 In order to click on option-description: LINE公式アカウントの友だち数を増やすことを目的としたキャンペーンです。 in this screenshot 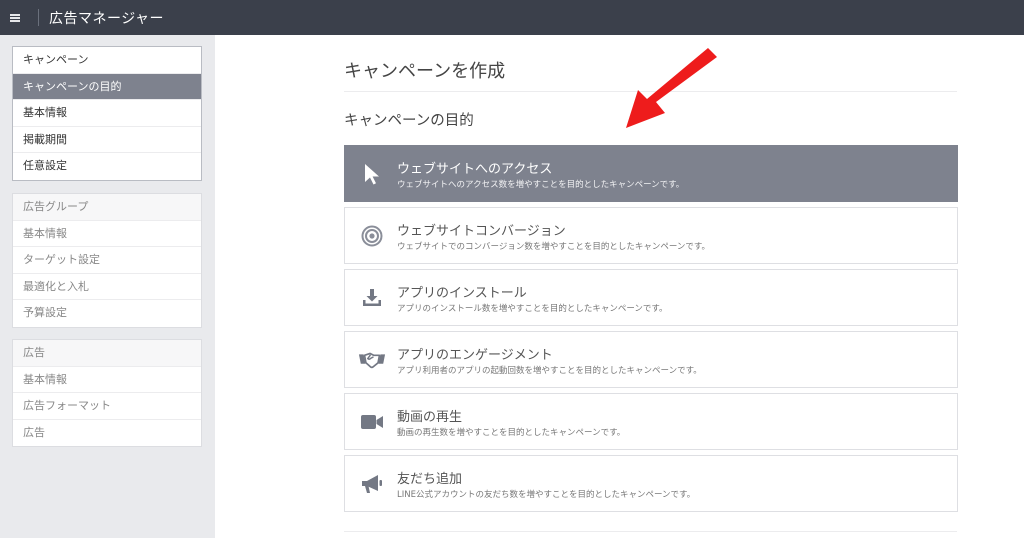, I will do `click(546, 495)`.